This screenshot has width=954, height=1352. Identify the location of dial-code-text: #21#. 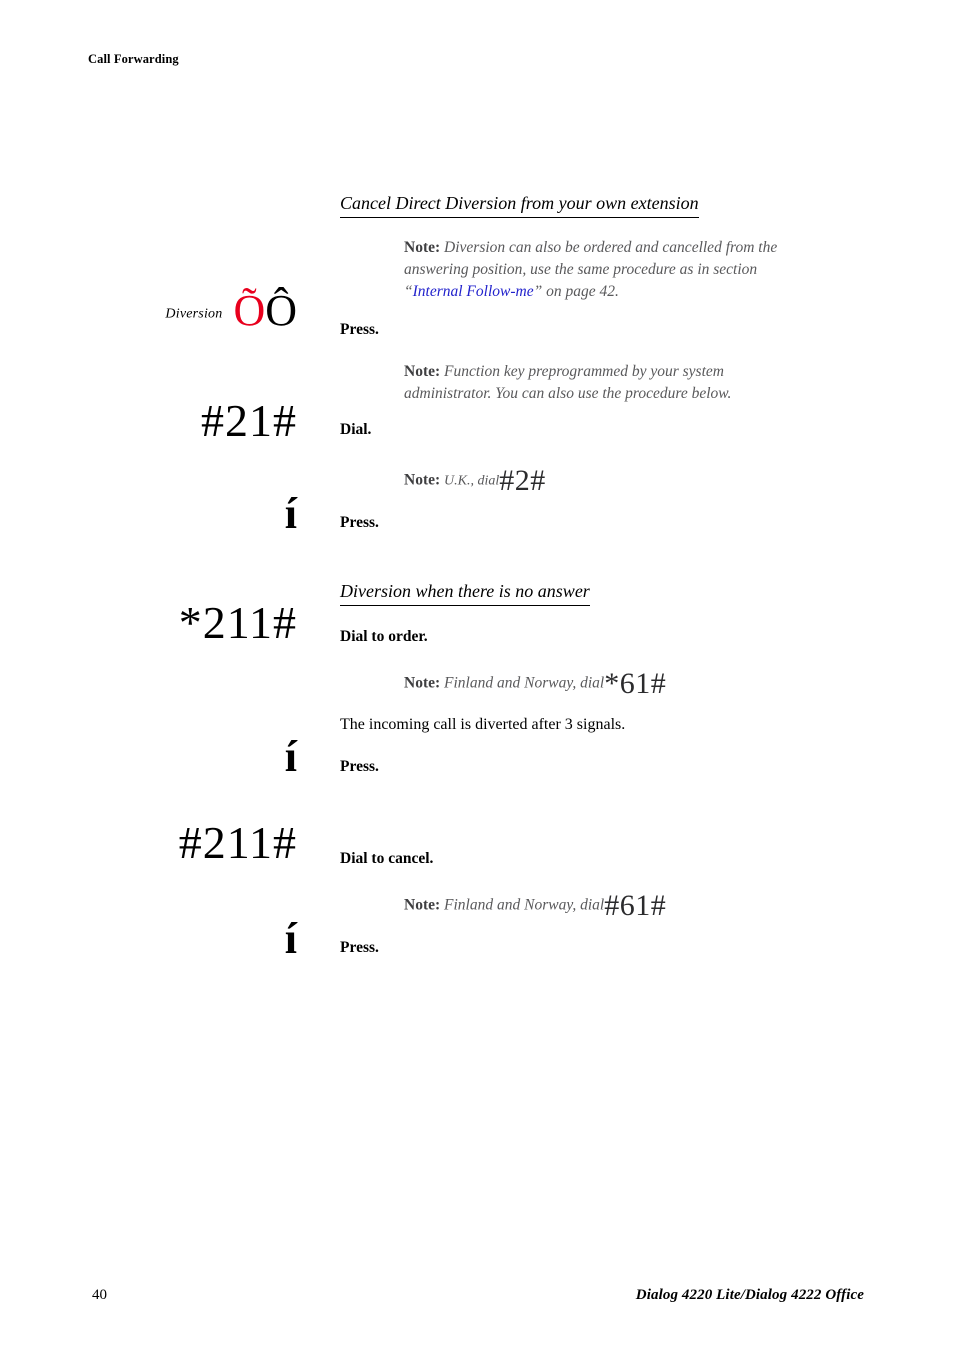
(249, 420).